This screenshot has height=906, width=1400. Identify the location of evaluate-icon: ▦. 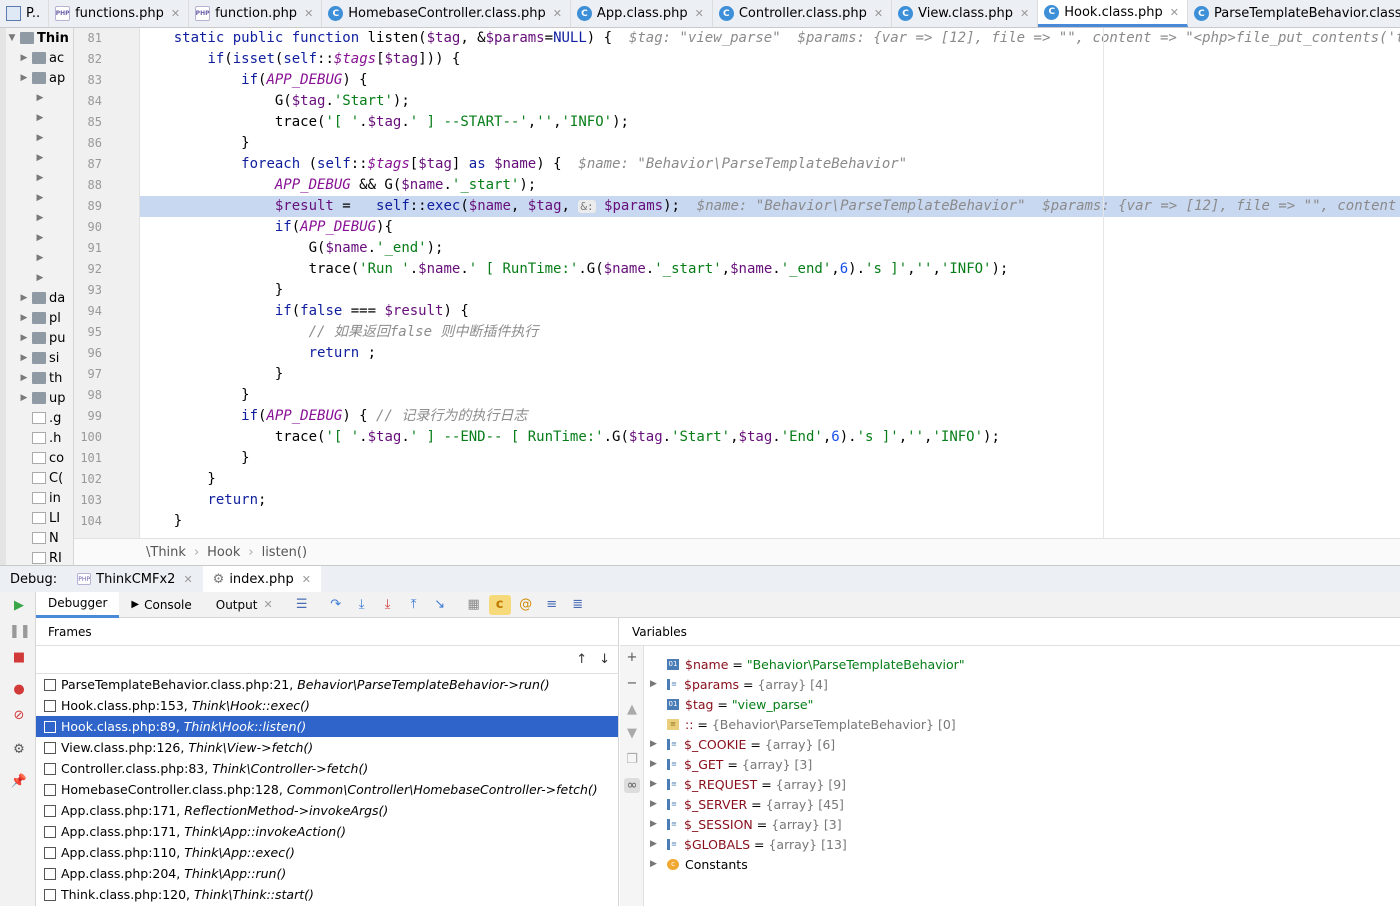
(474, 605).